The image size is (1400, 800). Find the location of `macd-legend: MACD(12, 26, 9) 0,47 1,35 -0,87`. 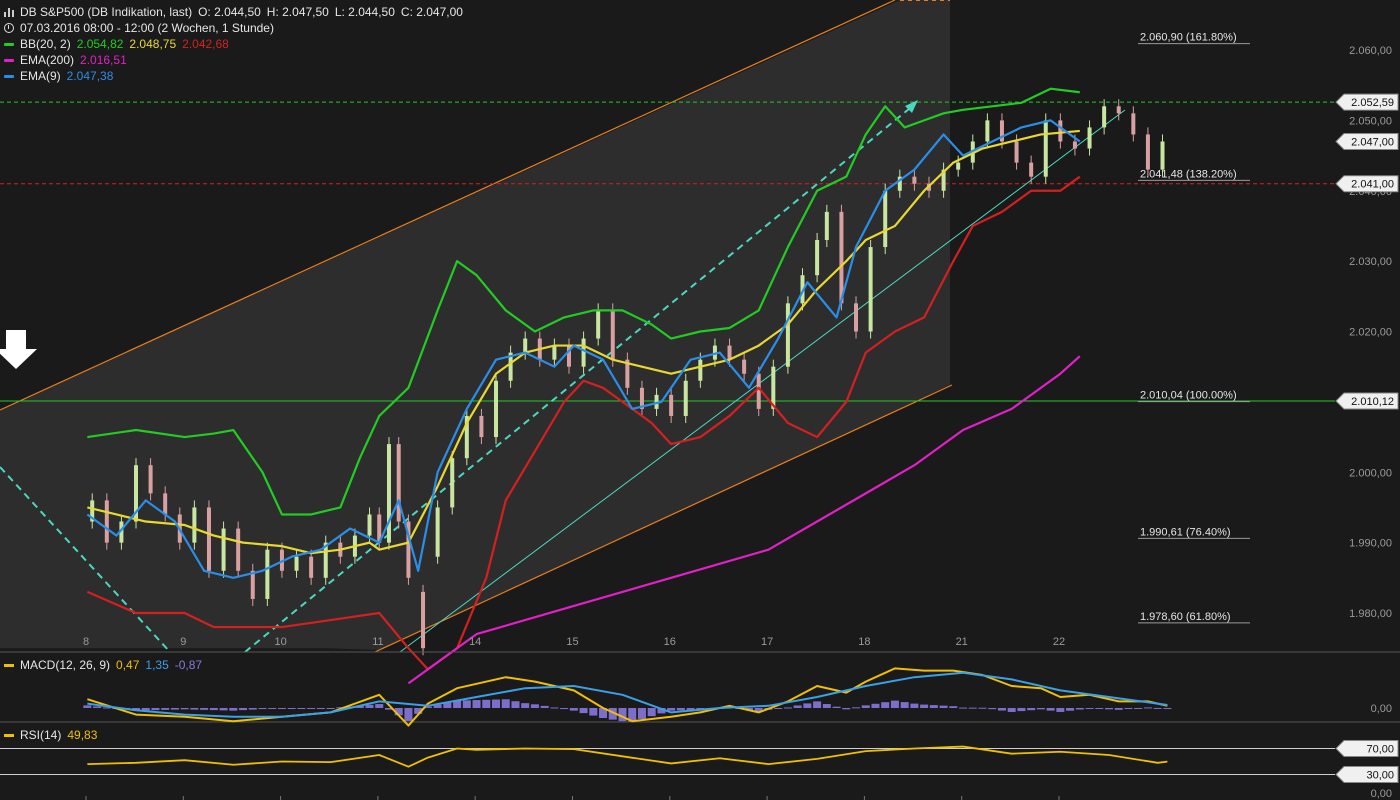

macd-legend: MACD(12, 26, 9) 0,47 1,35 -0,87 is located at coordinates (103, 665).